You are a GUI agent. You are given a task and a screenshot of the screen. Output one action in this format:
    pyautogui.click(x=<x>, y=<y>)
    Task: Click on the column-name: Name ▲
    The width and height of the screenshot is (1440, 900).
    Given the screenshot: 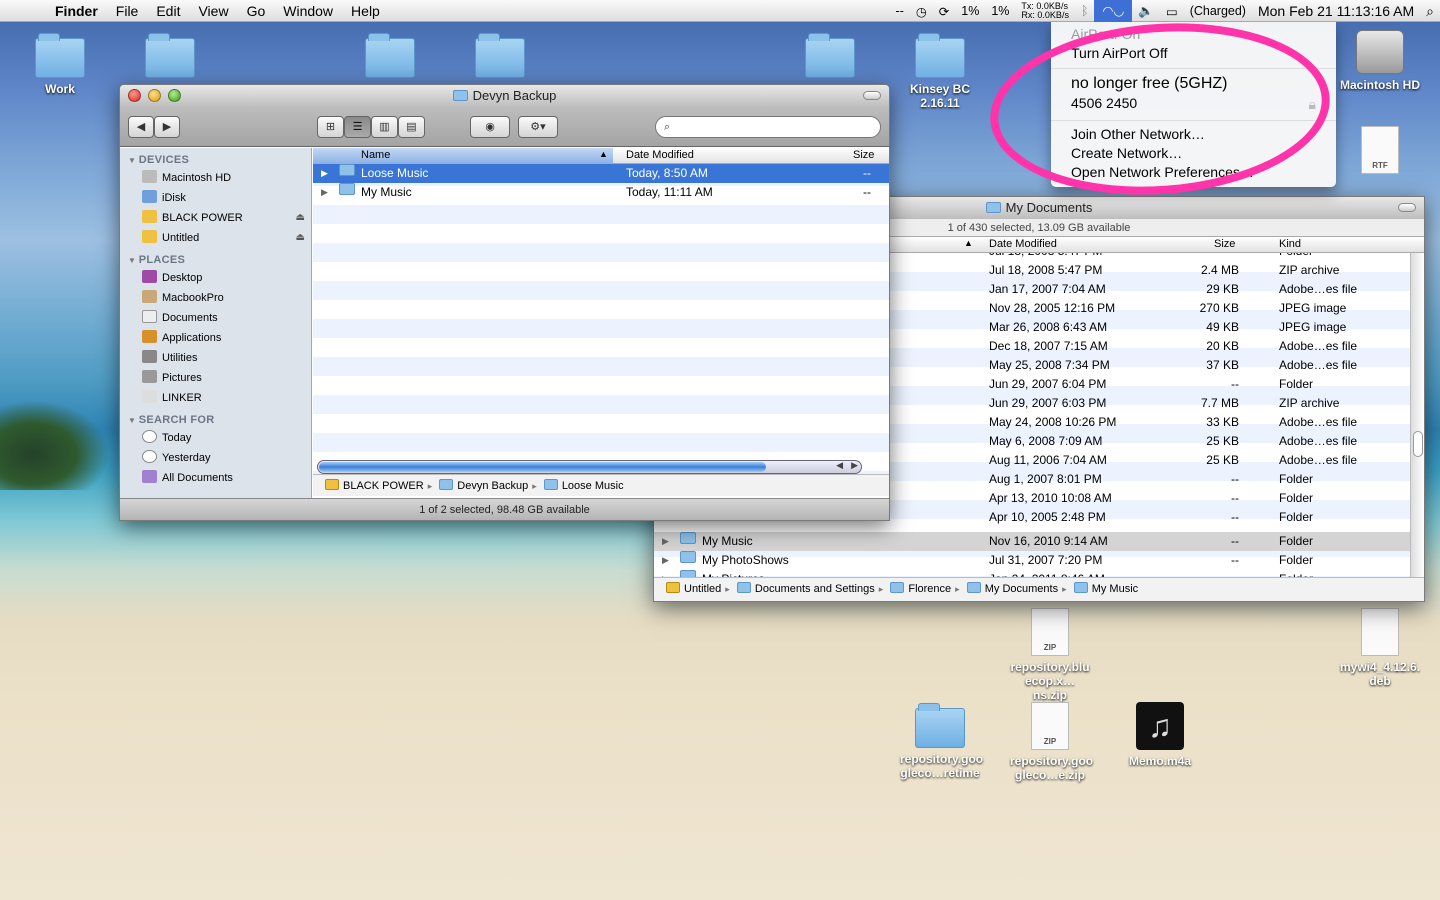 What is the action you would take?
    pyautogui.click(x=463, y=155)
    